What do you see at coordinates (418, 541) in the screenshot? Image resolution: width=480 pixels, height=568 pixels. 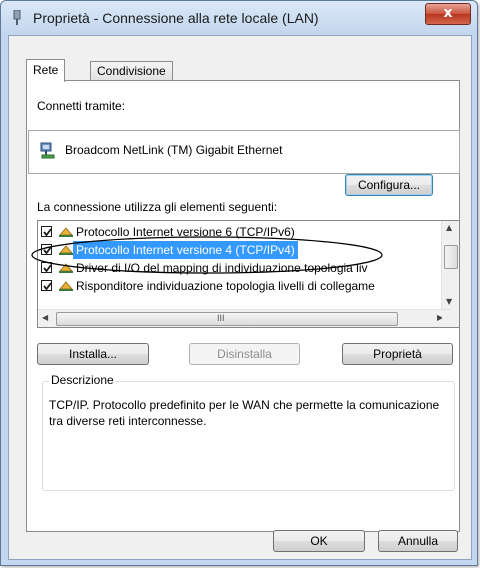 I see `cancel-button: Annulla` at bounding box center [418, 541].